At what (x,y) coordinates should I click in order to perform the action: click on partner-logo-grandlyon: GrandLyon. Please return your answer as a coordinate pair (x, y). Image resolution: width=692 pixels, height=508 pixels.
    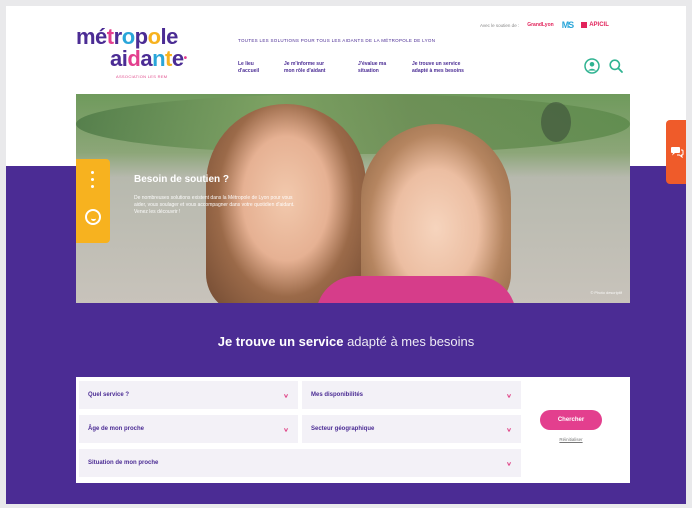
    Looking at the image, I should click on (540, 25).